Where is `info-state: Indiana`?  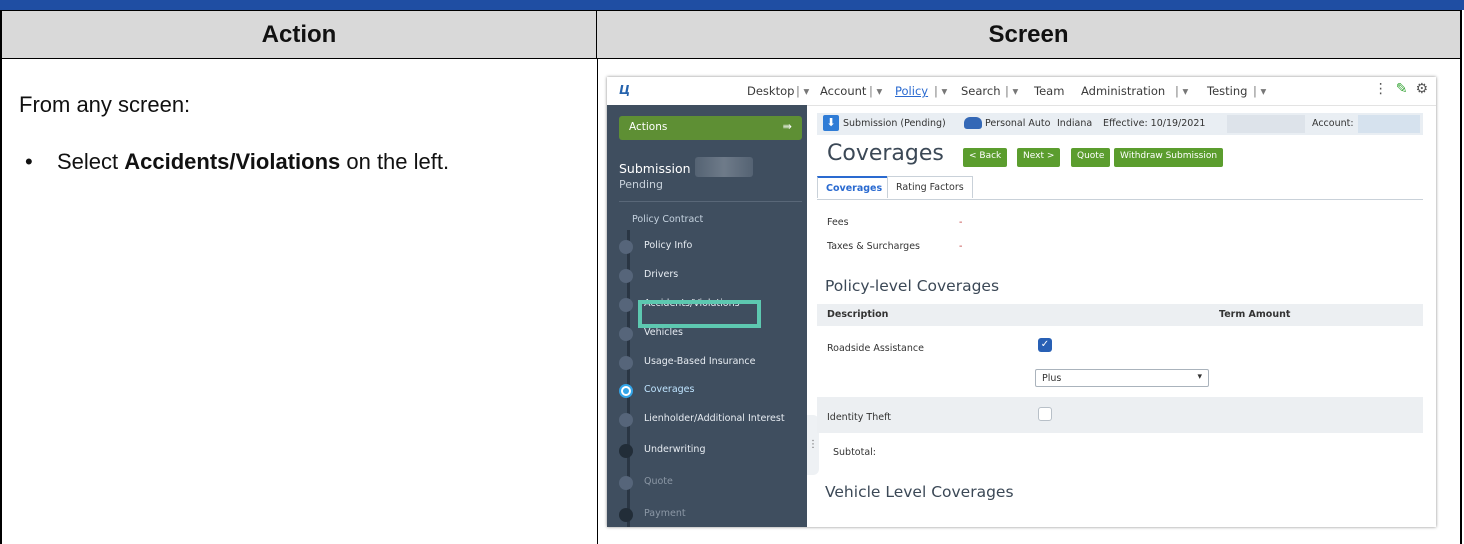
info-state: Indiana is located at coordinates (1075, 123).